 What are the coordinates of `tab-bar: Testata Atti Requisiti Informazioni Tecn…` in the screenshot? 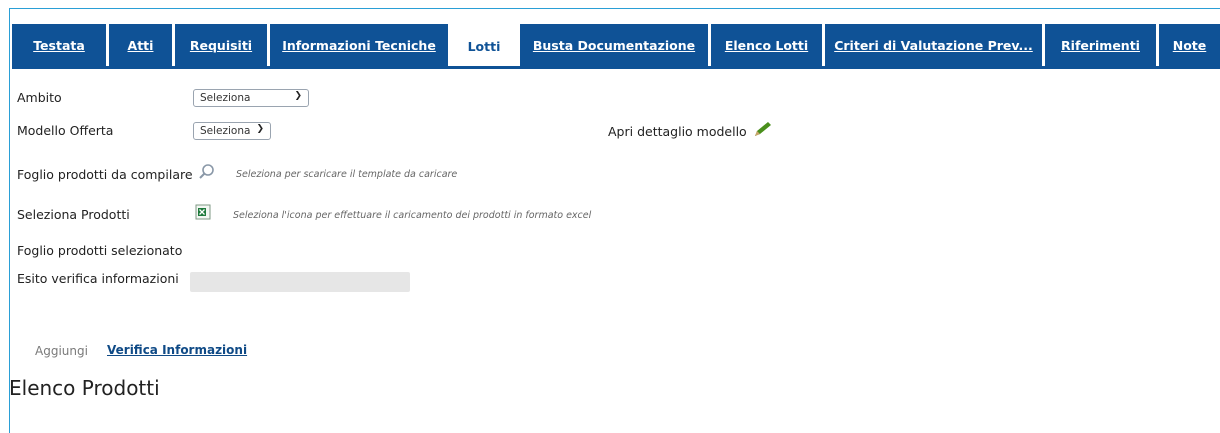 It's located at (616, 44).